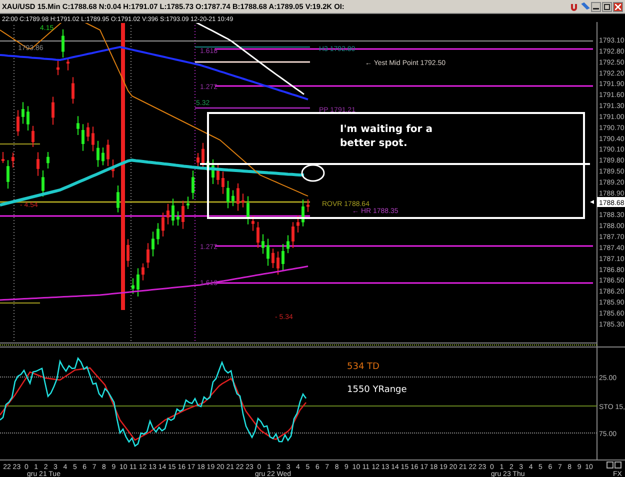 The width and height of the screenshot is (625, 477). I want to click on close-icon, so click(618, 7).